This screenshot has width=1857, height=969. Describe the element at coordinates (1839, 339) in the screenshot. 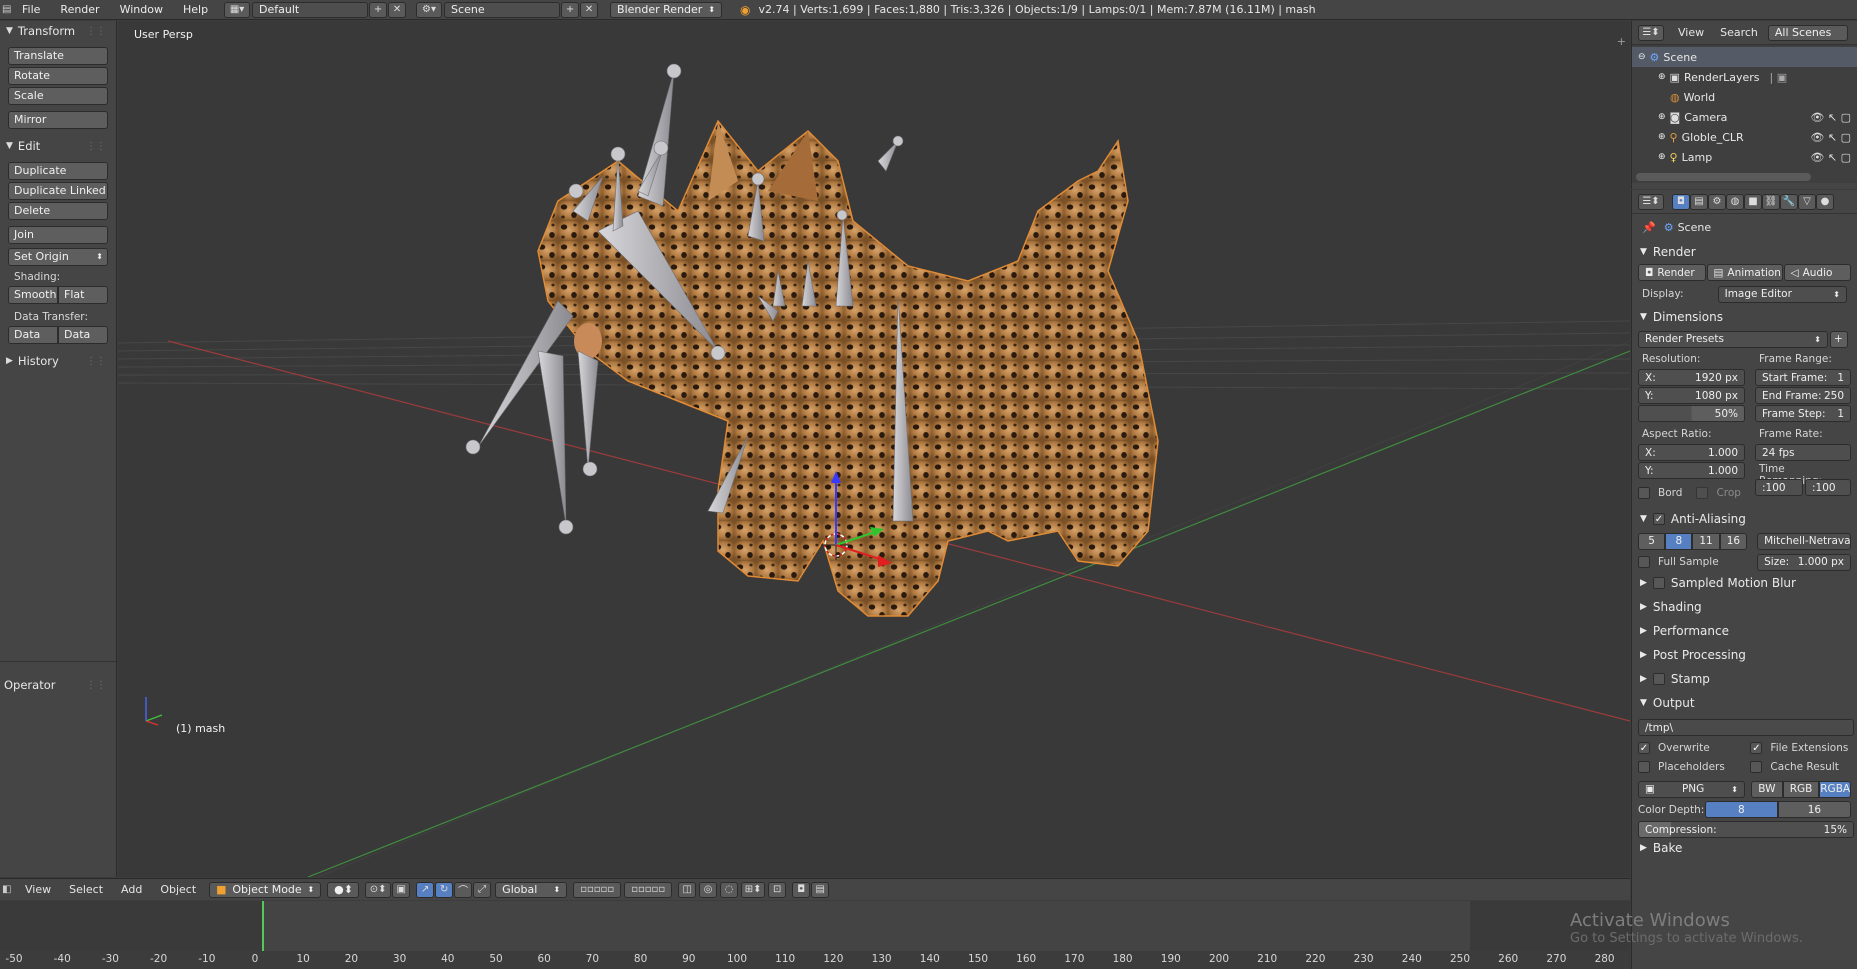

I see `add-preset-icon: +` at that location.